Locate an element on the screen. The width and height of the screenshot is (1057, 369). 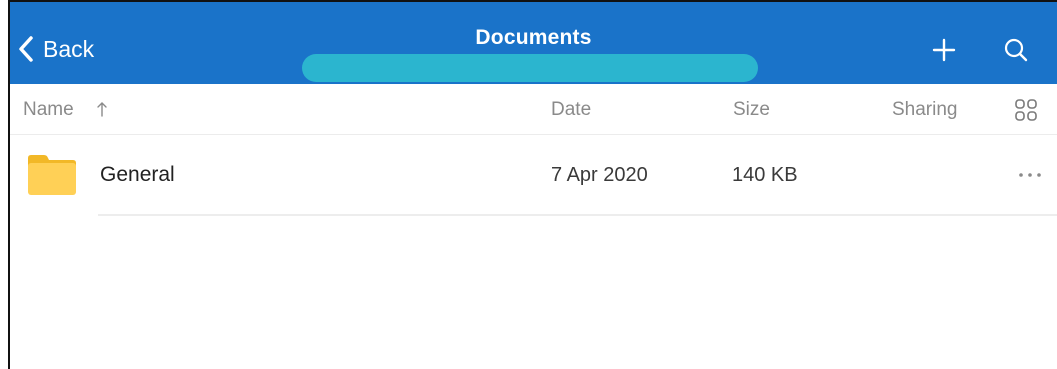
grid-view-icon is located at coordinates (1026, 110).